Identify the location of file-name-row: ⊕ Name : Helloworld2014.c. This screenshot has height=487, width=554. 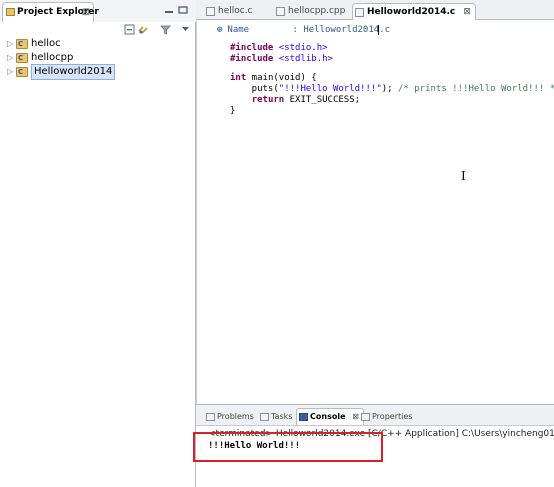
(303, 30).